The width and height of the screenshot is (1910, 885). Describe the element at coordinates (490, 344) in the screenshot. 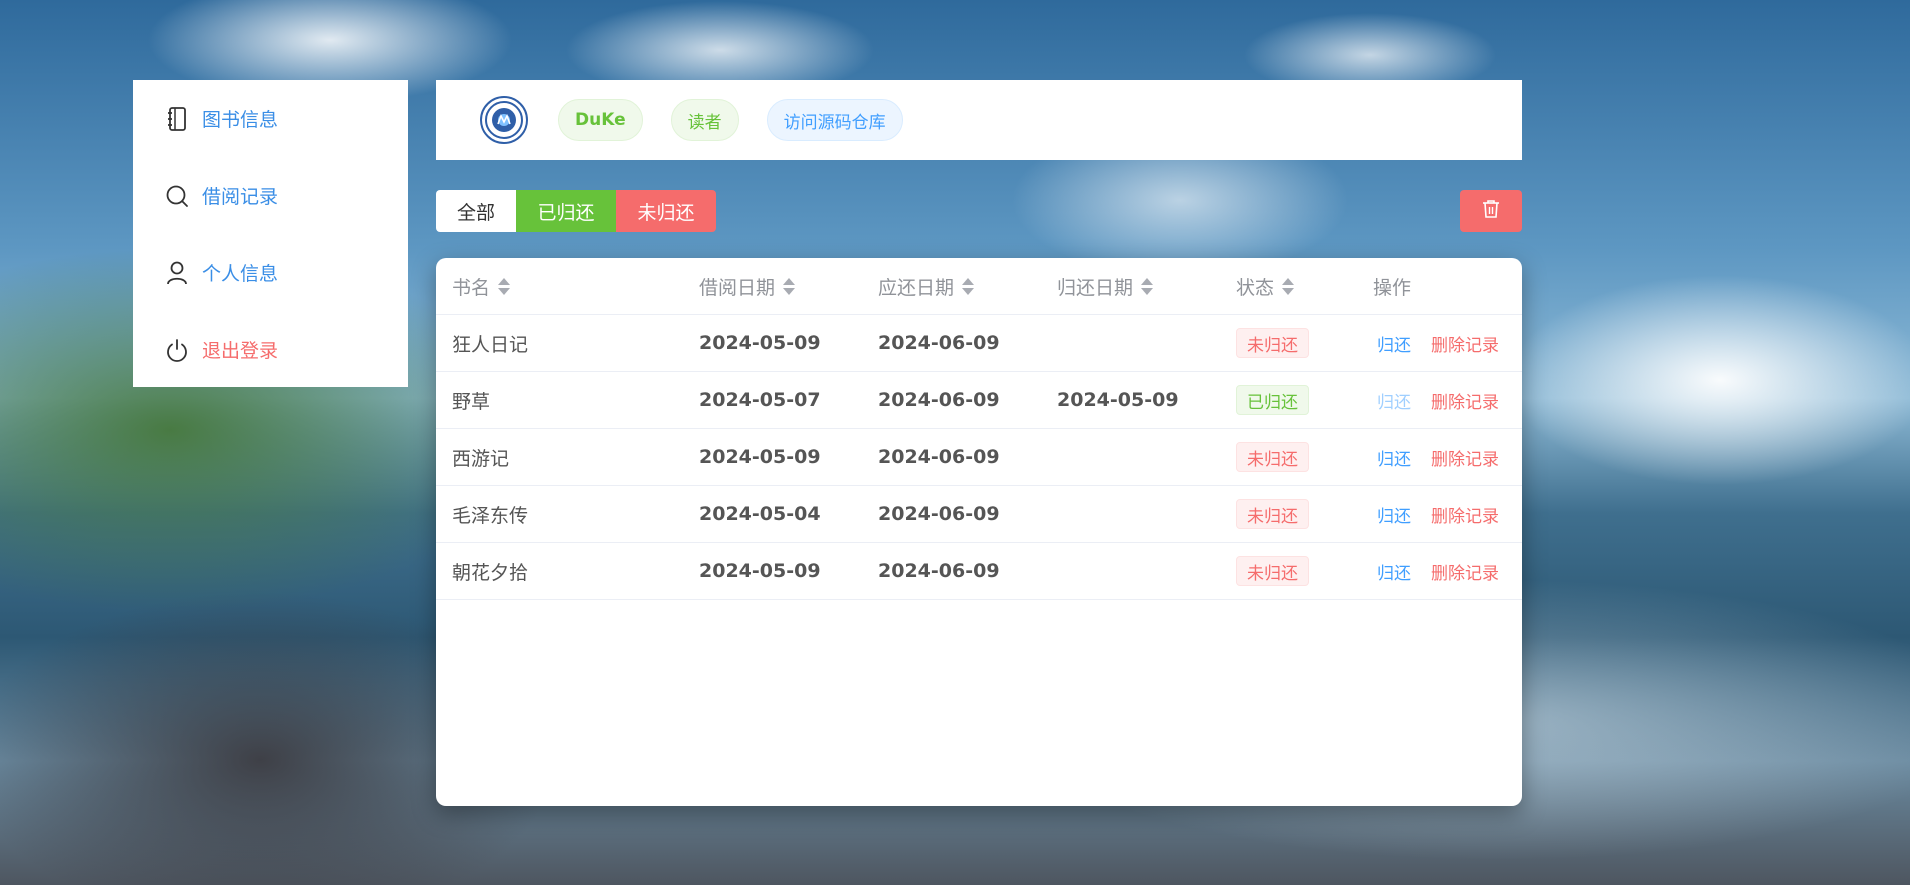

I see `book-name: 狂人日记` at that location.